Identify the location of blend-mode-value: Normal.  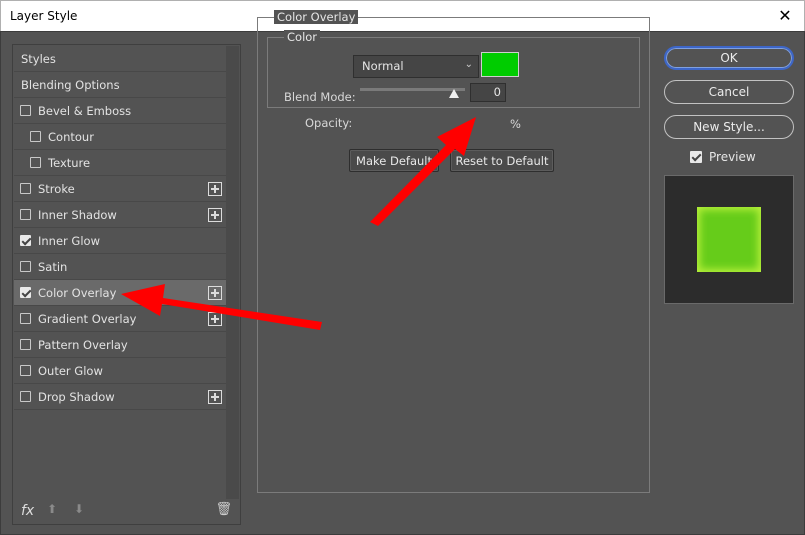
(383, 66).